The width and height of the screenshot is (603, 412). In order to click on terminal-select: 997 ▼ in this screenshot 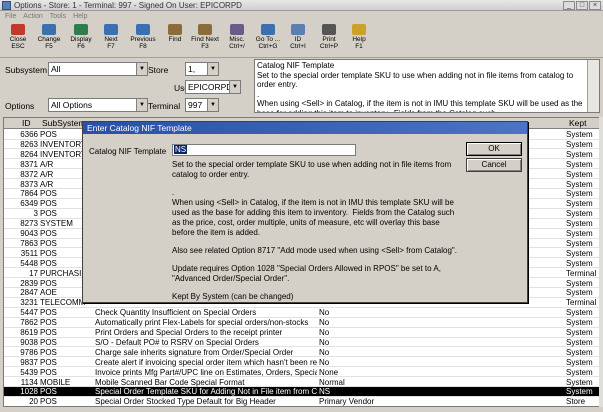, I will do `click(202, 105)`.